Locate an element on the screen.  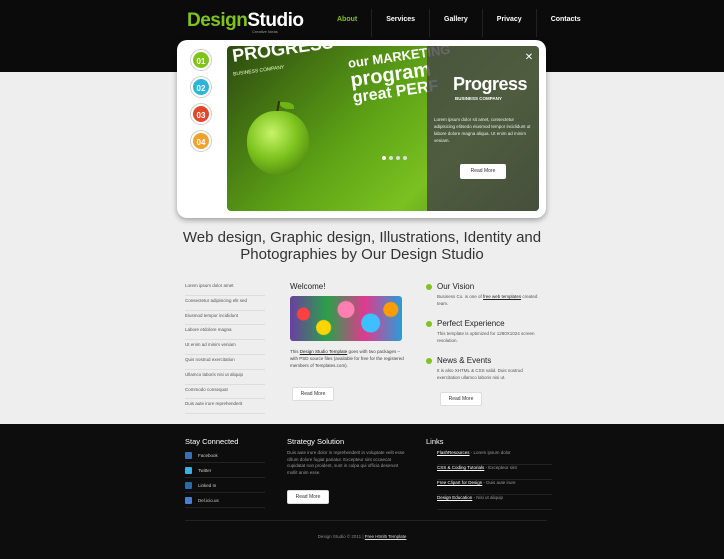
social-label: Linked In is located at coordinates (207, 485).